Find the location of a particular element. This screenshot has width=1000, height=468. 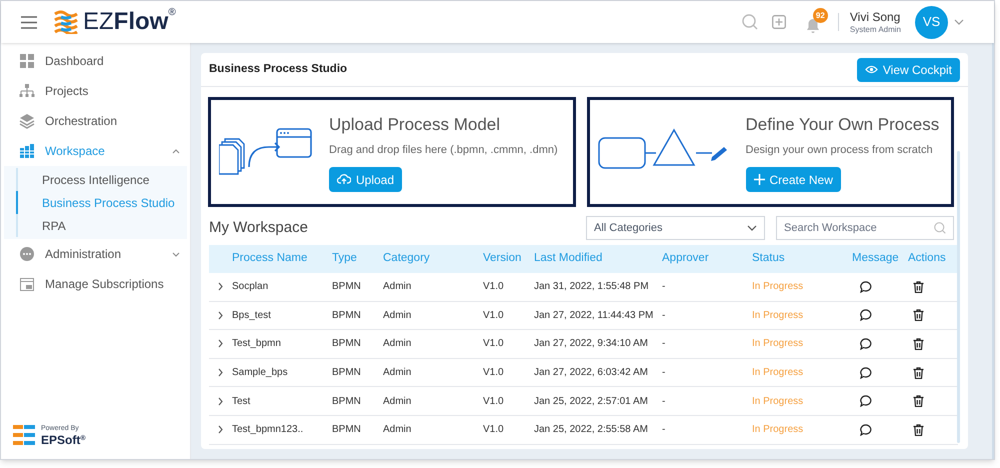

category-dropdown: All Categories is located at coordinates (675, 228).